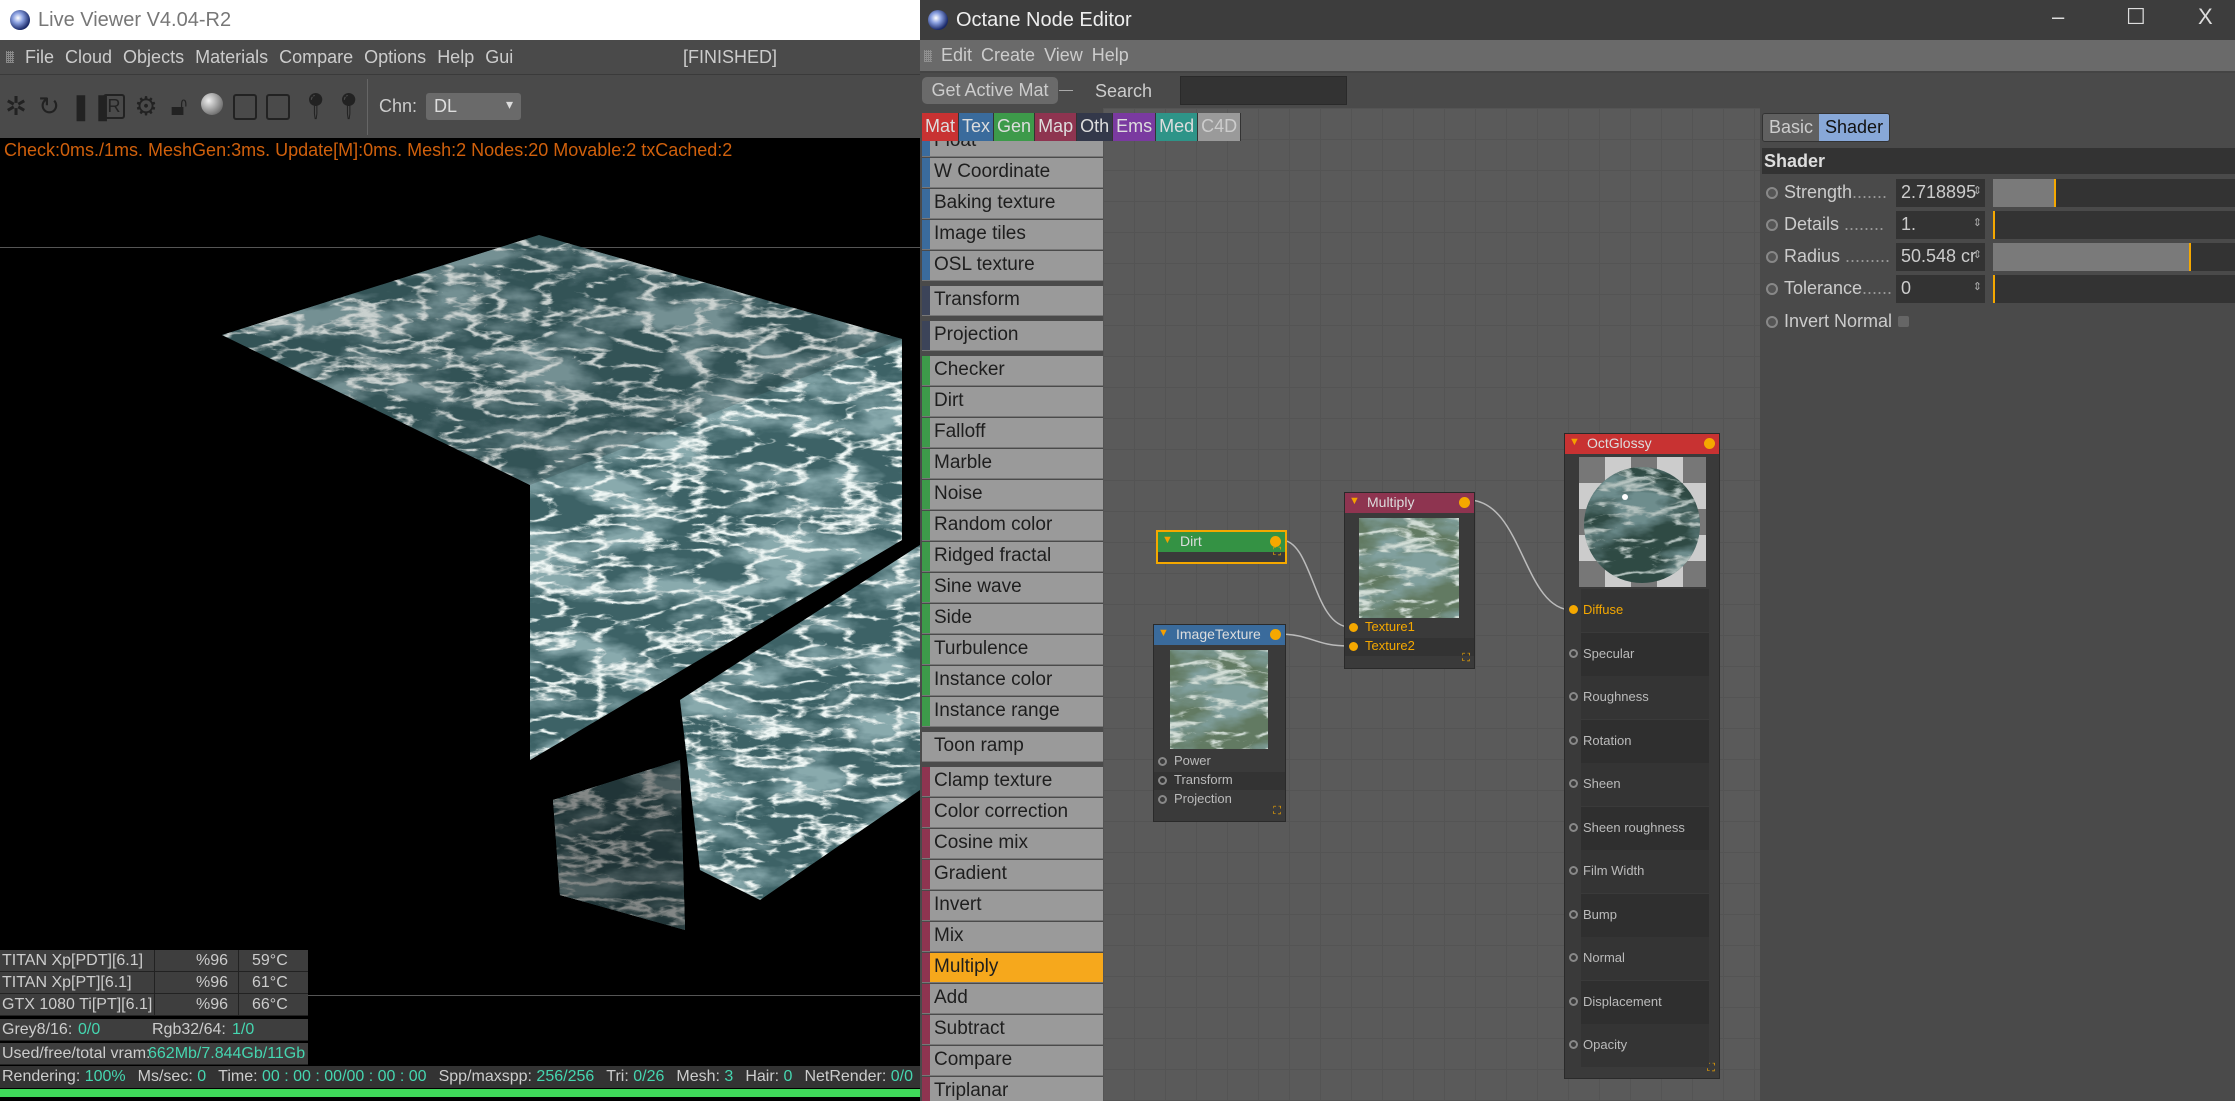 This screenshot has height=1101, width=2235. I want to click on menu-options: Options, so click(395, 57).